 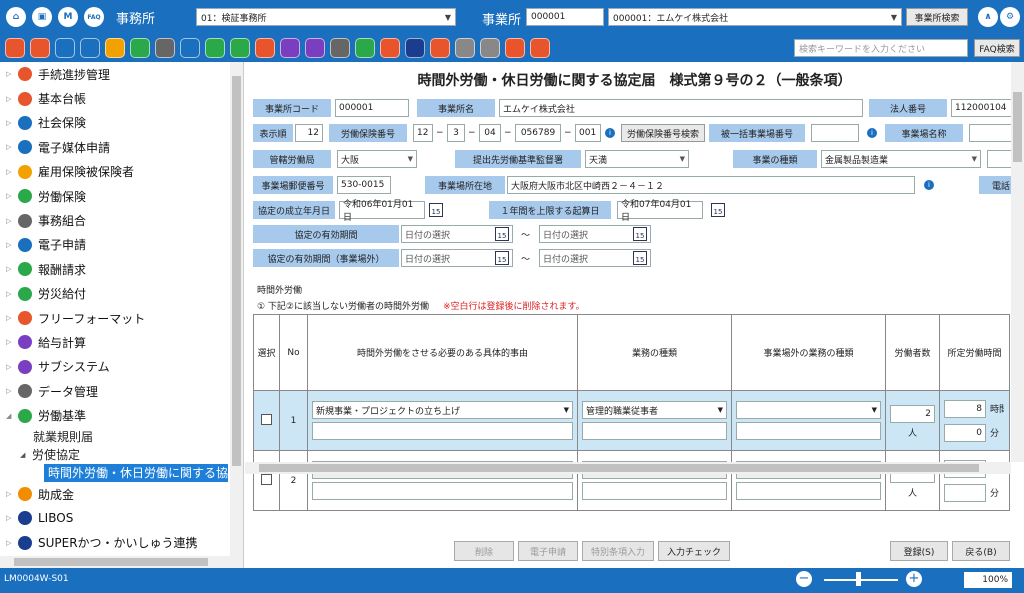 I want to click on collapse-icon: ∧, so click(x=988, y=17).